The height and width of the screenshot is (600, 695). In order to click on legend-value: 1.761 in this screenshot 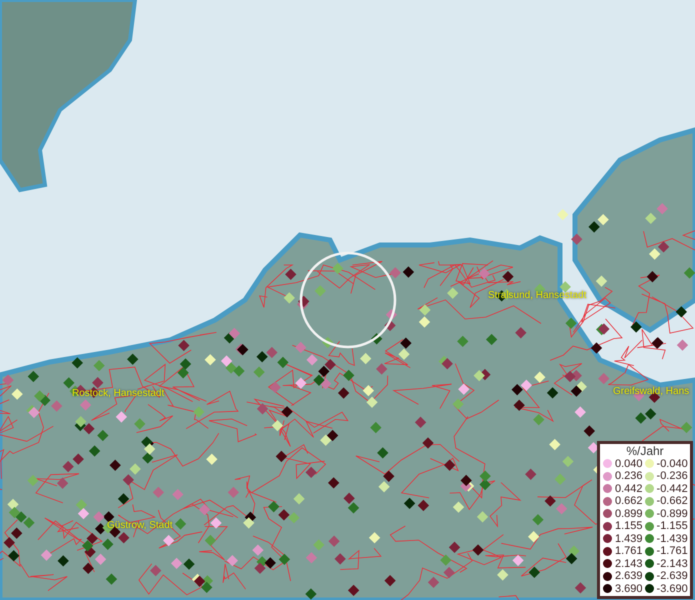, I will do `click(629, 551)`.